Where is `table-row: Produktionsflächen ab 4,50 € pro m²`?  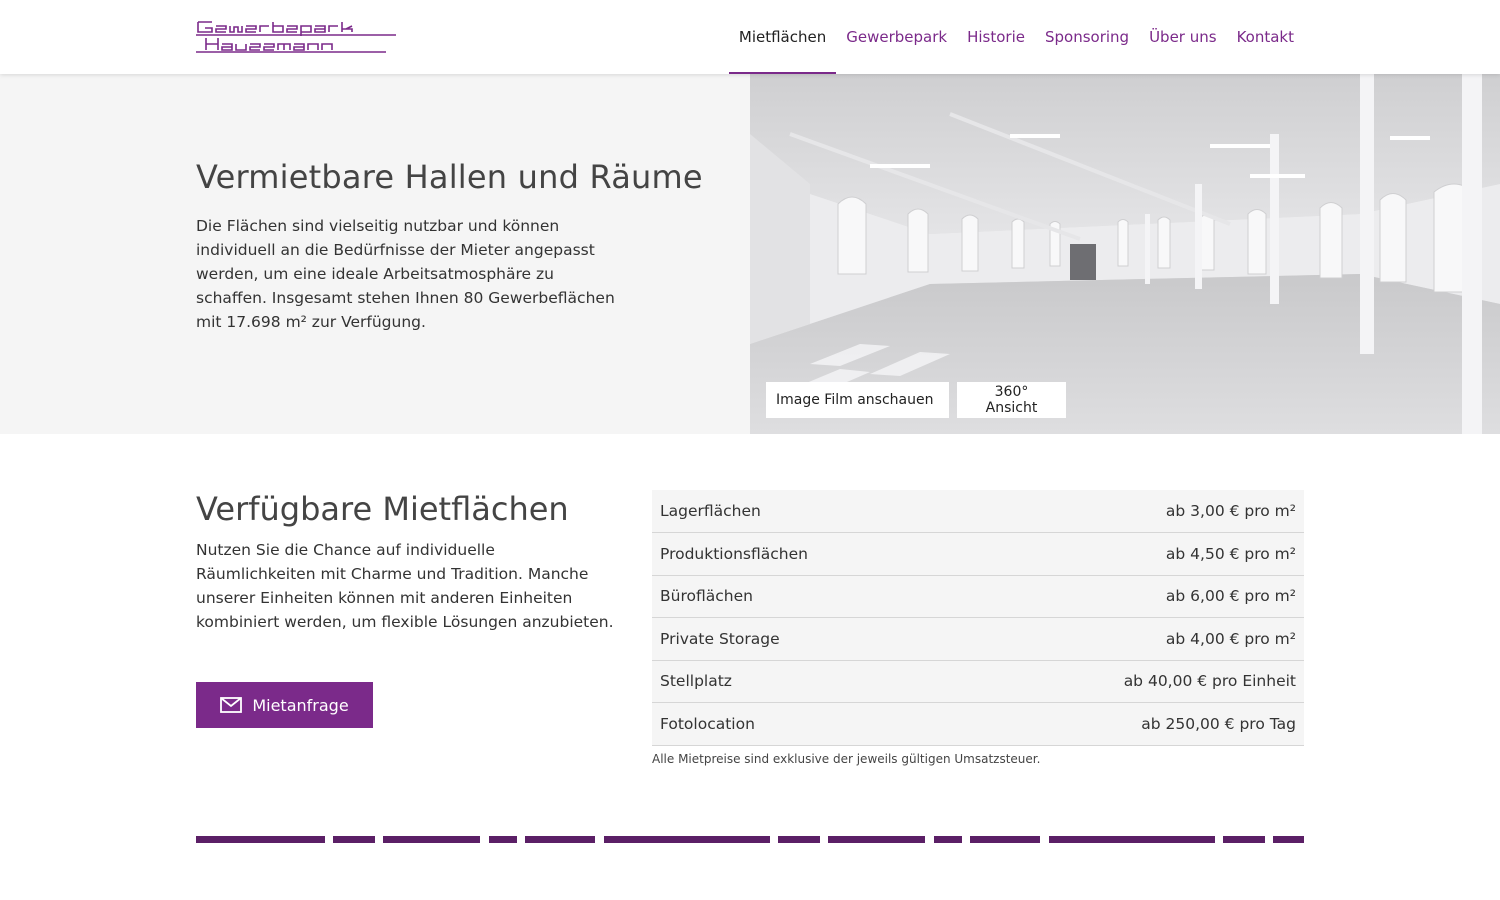
table-row: Produktionsflächen ab 4,50 € pro m² is located at coordinates (978, 554).